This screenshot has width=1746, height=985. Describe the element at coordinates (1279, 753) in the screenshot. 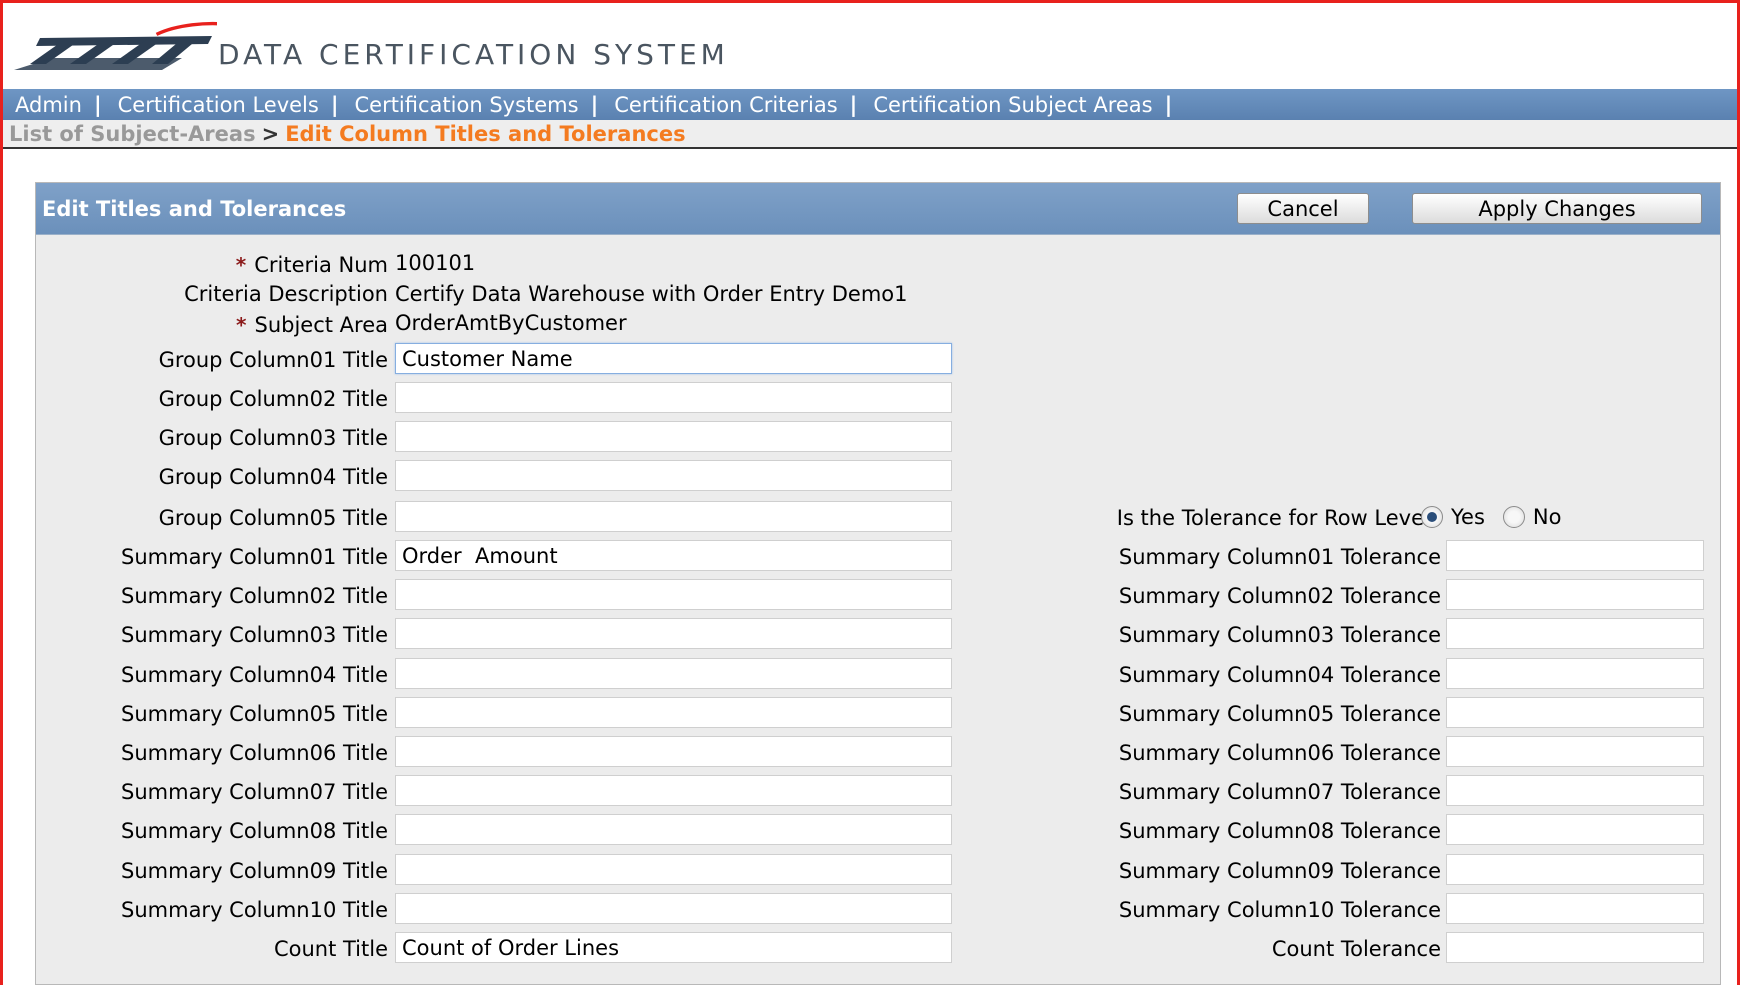

I see `summary-column06-tolerance-label: Summary Column06 Tolerance` at that location.